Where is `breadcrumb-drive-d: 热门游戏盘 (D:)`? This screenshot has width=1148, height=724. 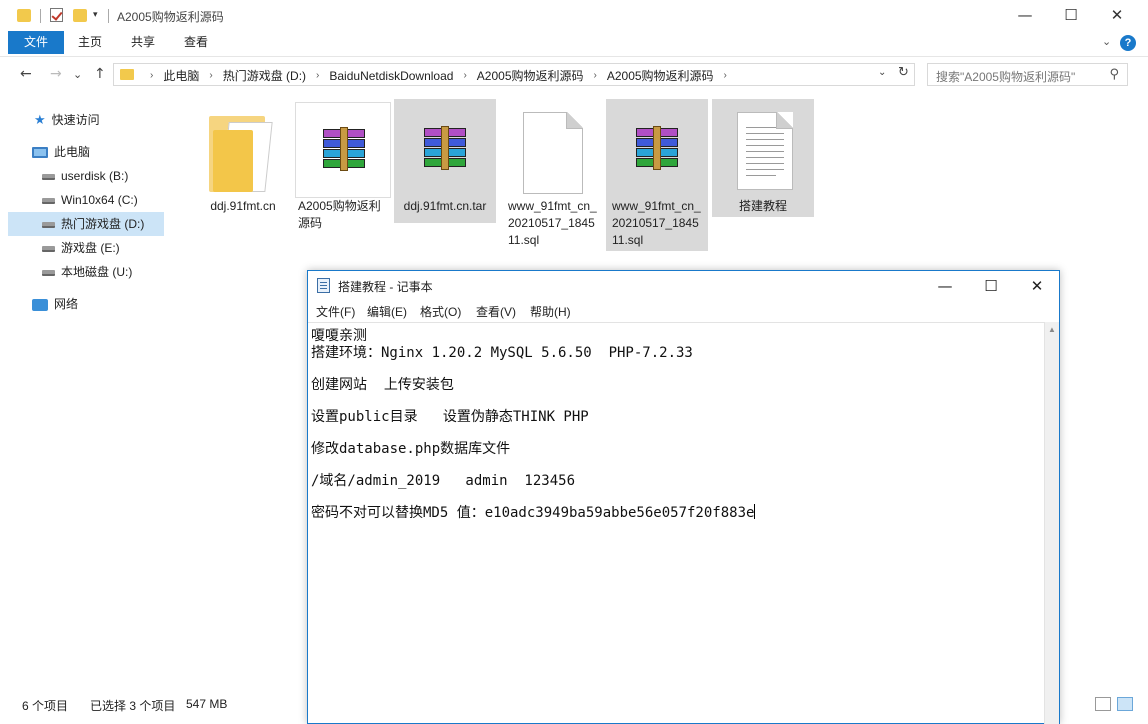 breadcrumb-drive-d: 热门游戏盘 (D:) is located at coordinates (264, 75).